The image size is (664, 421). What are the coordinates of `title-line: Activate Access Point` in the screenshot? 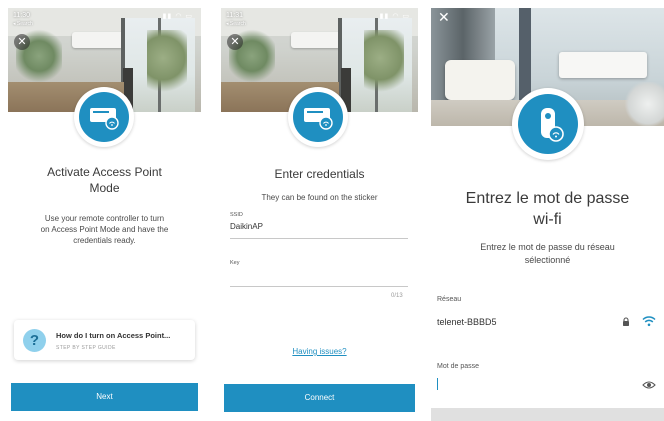 It's located at (104, 172).